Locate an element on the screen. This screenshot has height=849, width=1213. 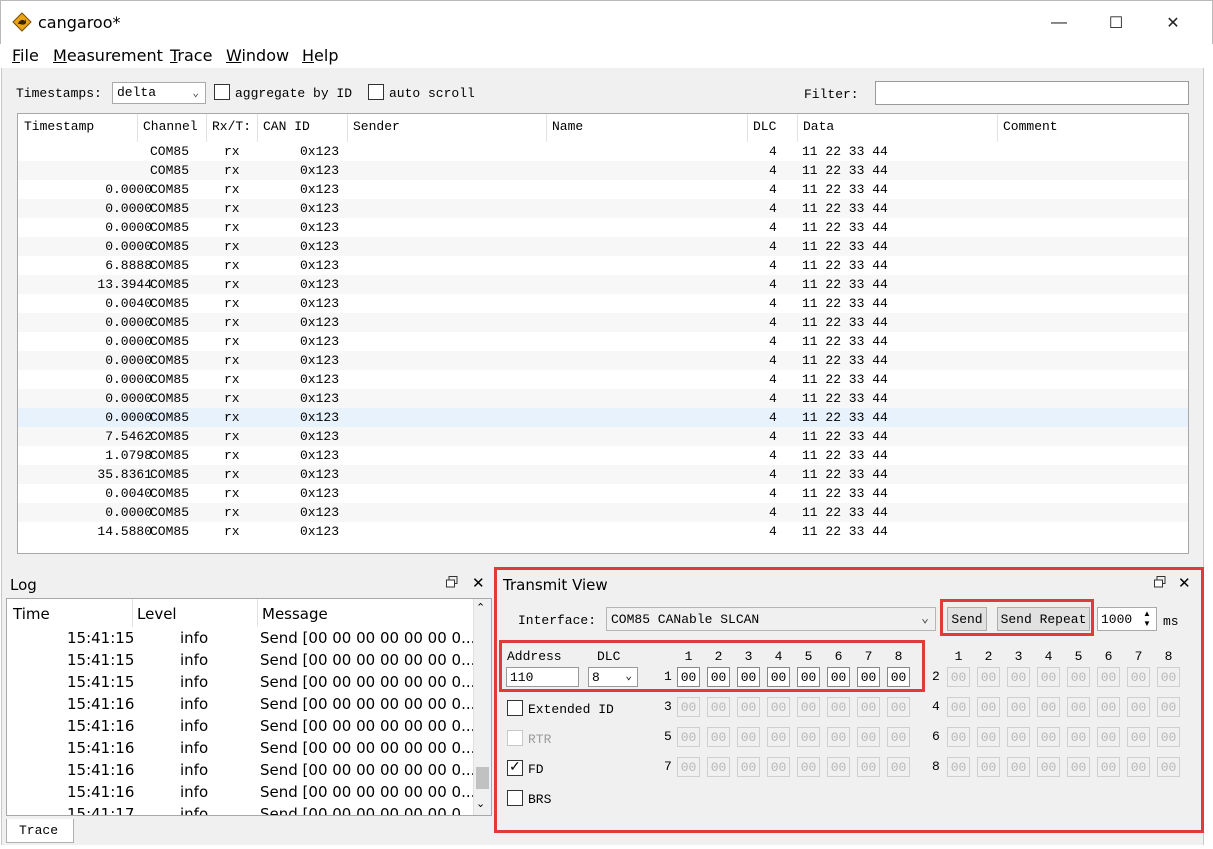
column-header: Comment is located at coordinates (1030, 126).